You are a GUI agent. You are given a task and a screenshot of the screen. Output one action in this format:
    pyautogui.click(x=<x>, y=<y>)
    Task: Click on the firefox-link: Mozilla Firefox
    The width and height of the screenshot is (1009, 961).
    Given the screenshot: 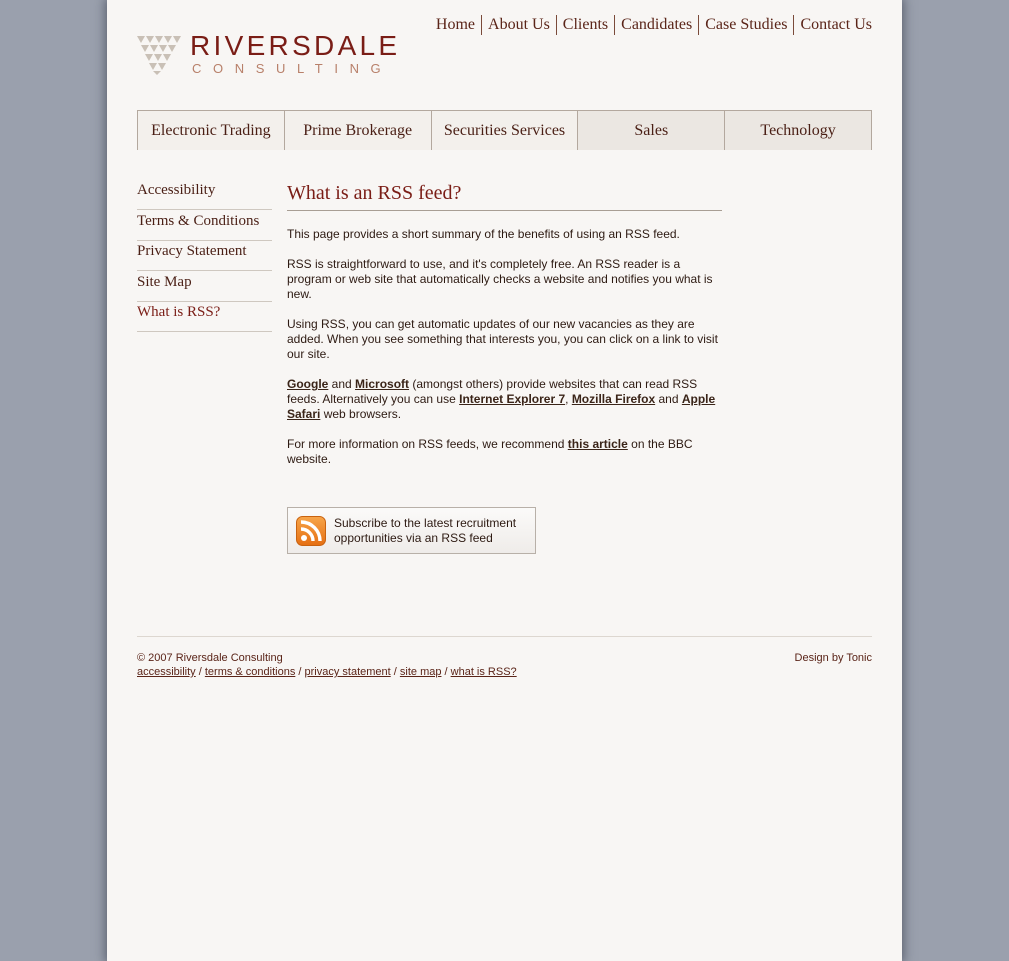 What is the action you would take?
    pyautogui.click(x=613, y=399)
    